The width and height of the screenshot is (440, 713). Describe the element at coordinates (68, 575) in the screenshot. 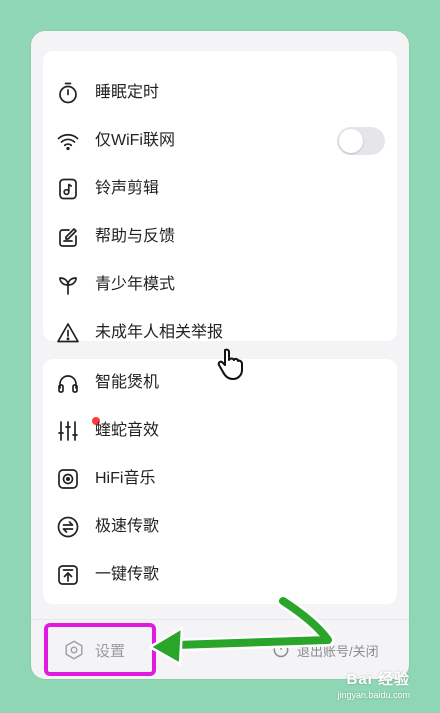

I see `upload-icon` at that location.